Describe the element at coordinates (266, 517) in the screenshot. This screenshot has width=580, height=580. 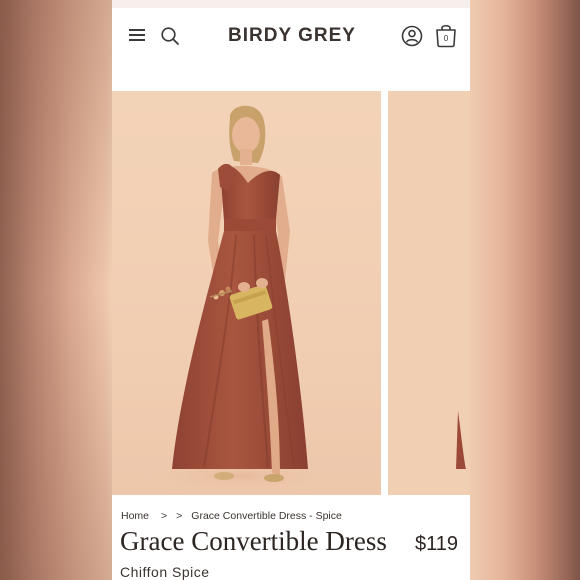
I see `breadcrumb-current: Grace Convertible Dress - Spice` at that location.